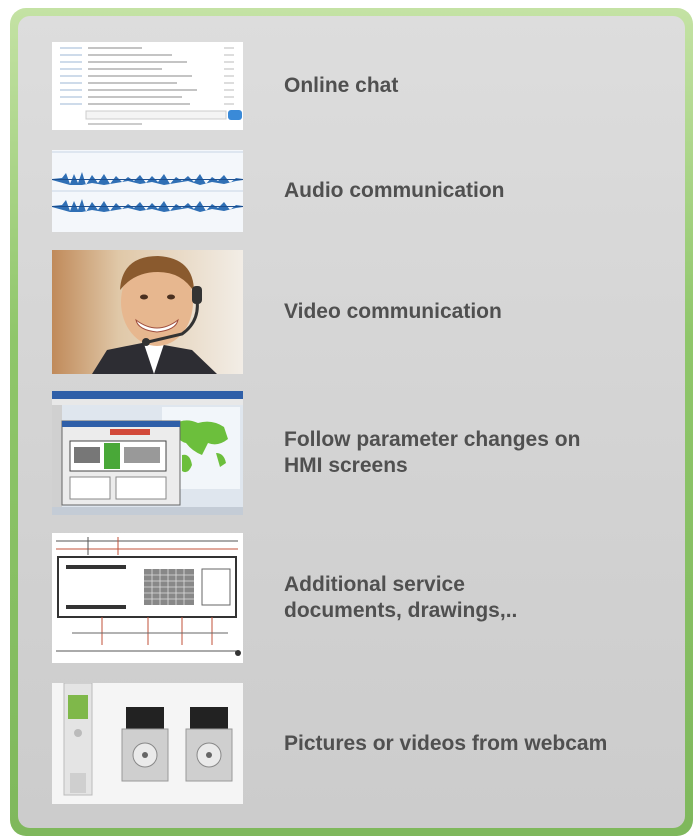  Describe the element at coordinates (446, 743) in the screenshot. I see `feature-label-webcam: Pictures or videos from webcam` at that location.